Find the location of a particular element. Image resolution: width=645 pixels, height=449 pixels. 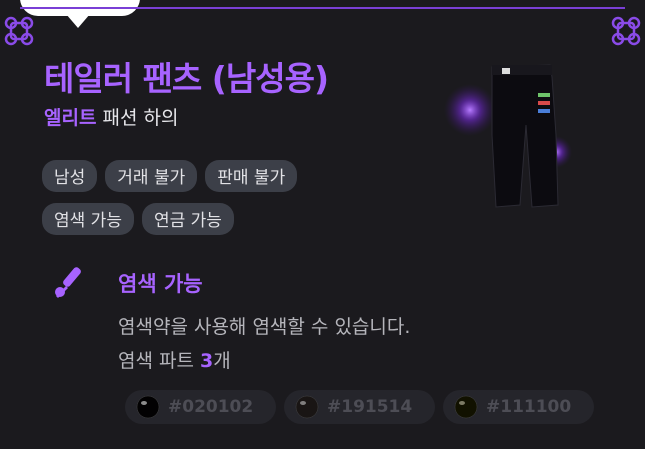

dye-brush-icon is located at coordinates (68, 282).